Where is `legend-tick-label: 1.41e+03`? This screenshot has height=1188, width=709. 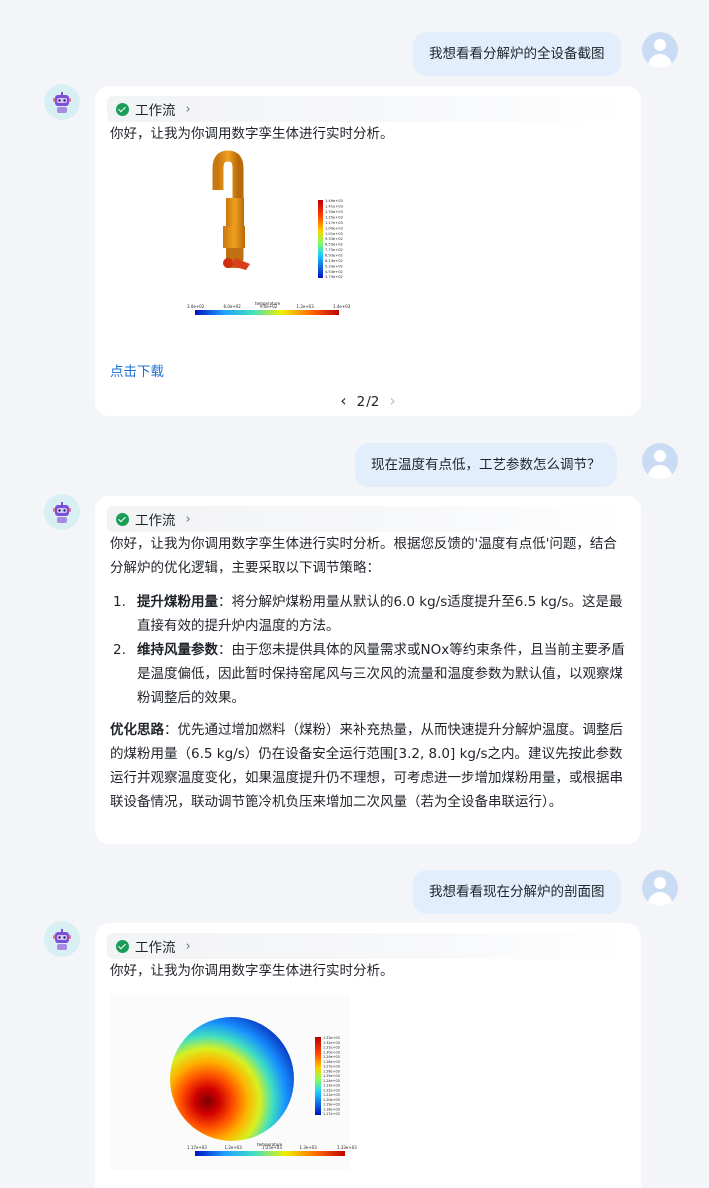 legend-tick-label: 1.41e+03 is located at coordinates (334, 207).